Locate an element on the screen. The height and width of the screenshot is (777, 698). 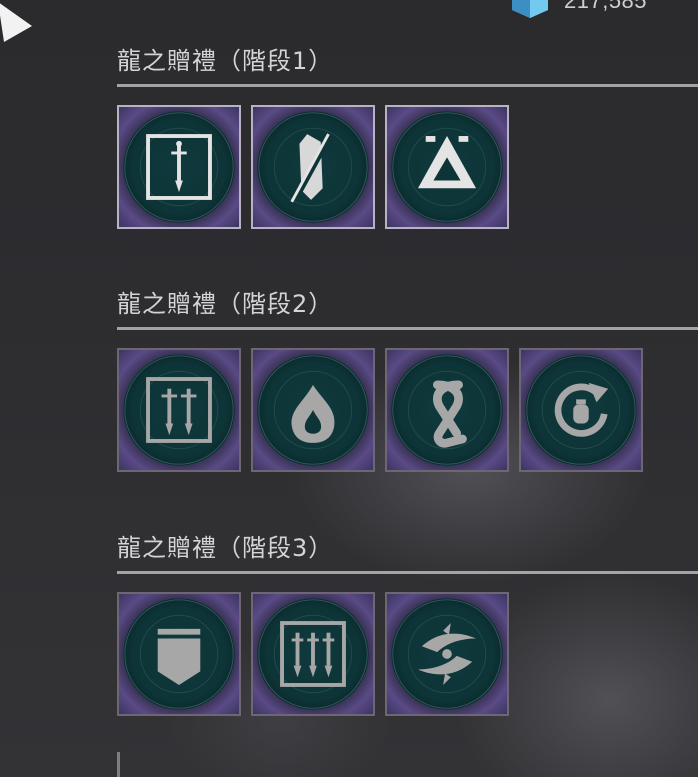
perk-tile-grenade is located at coordinates (581, 410).